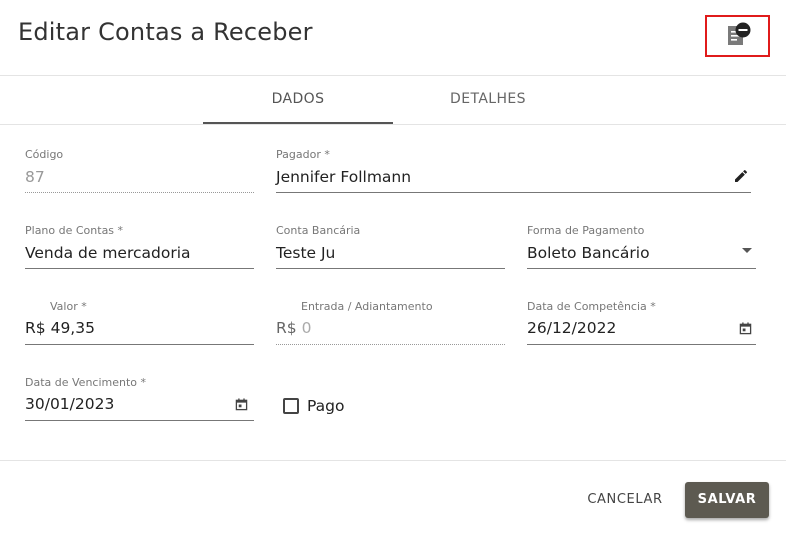  What do you see at coordinates (325, 406) in the screenshot?
I see `pago-label: Pago` at bounding box center [325, 406].